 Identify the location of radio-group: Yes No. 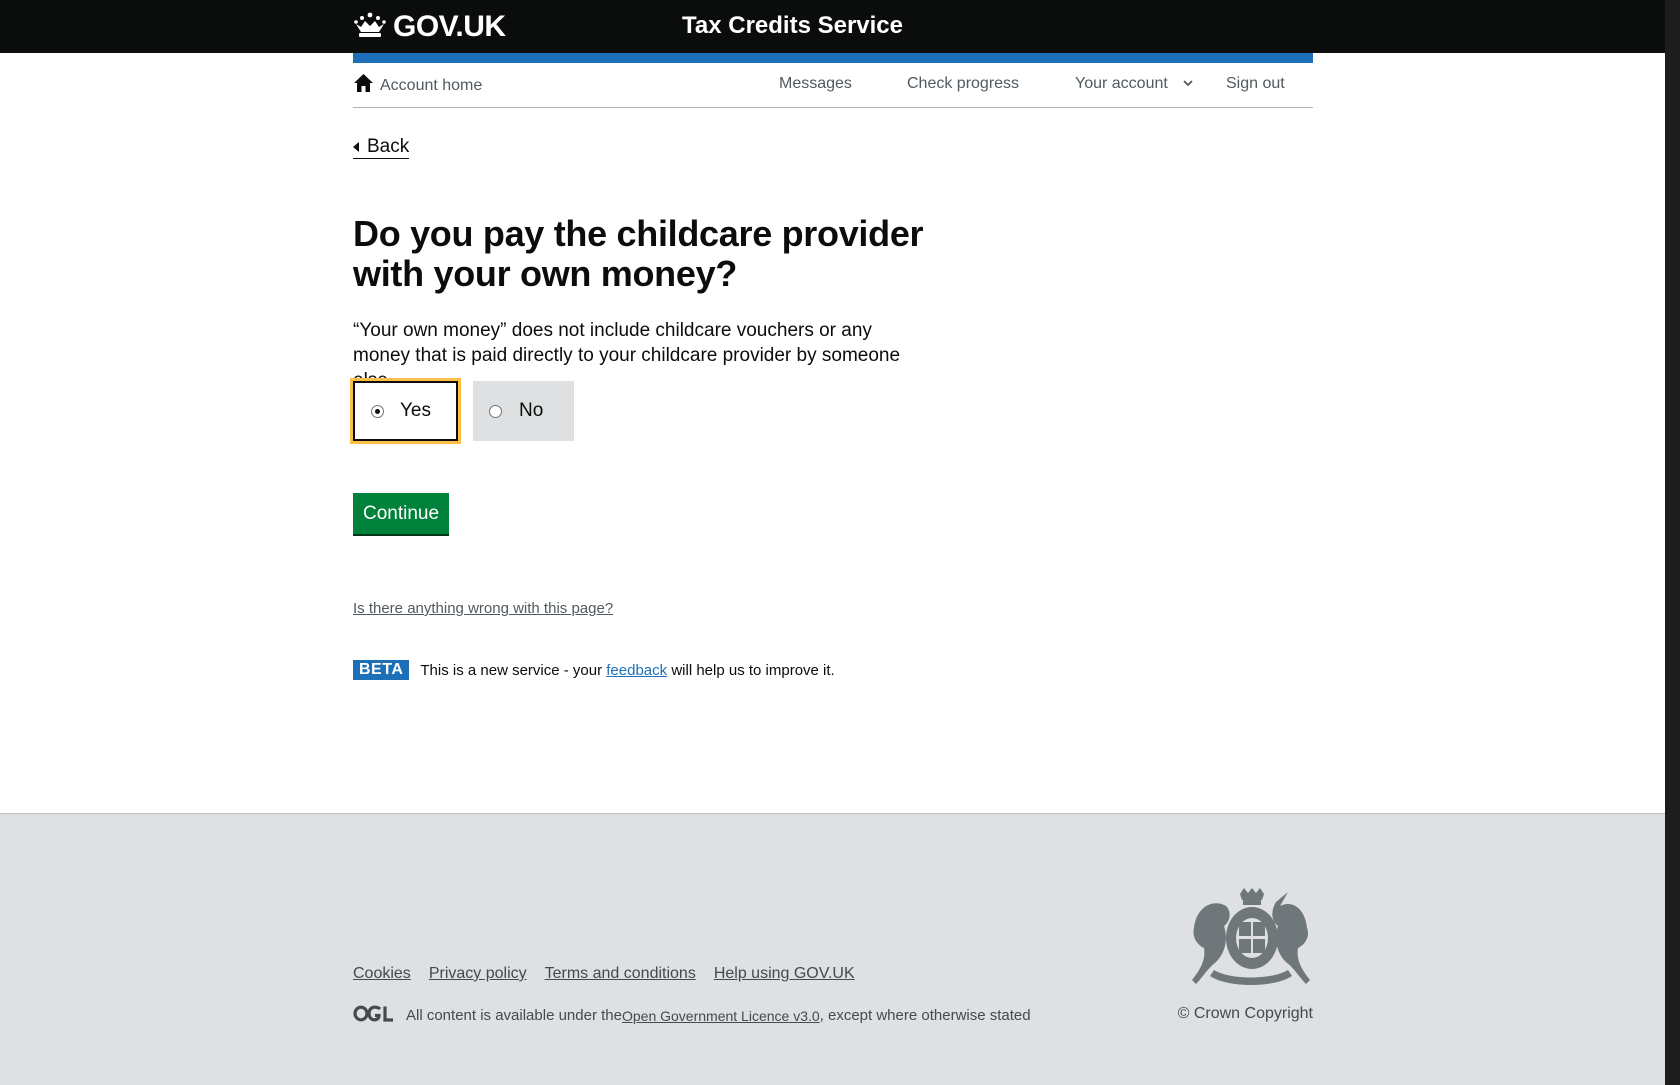
(469, 411).